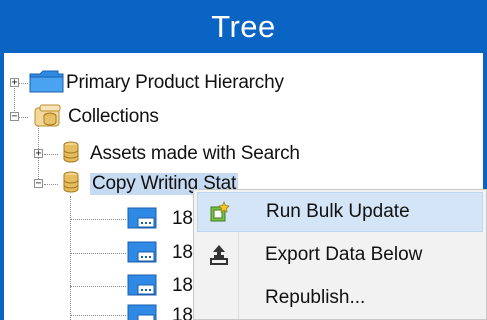 The height and width of the screenshot is (320, 487). I want to click on menu-item-label: Run Bulk Update, so click(338, 211).